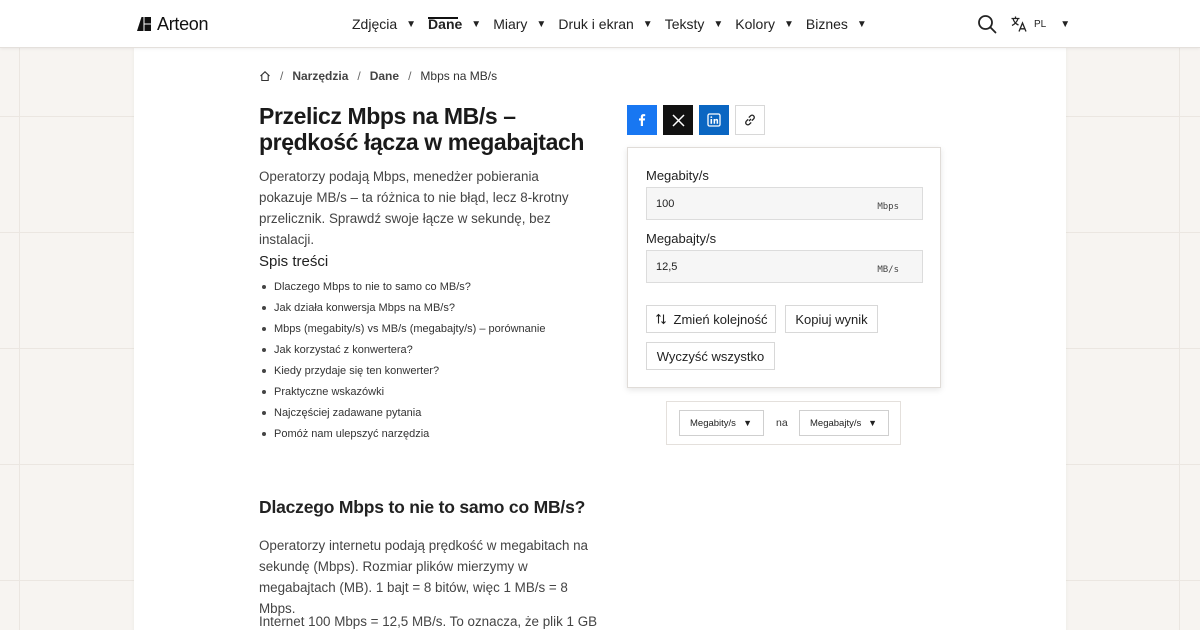 The width and height of the screenshot is (1200, 630). Describe the element at coordinates (665, 204) in the screenshot. I see `from-value: 100` at that location.